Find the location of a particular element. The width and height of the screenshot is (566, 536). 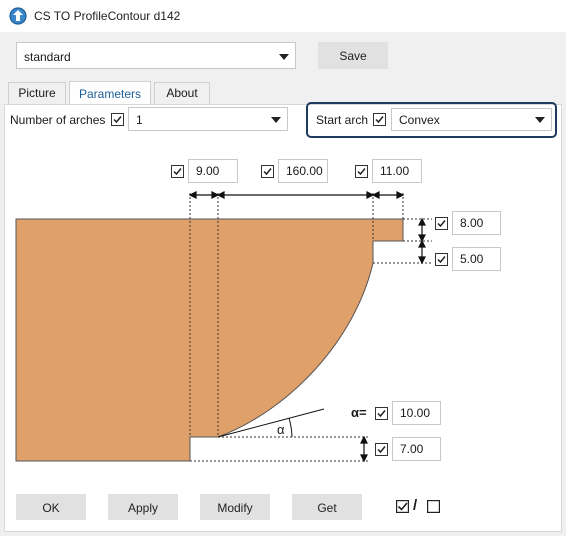

top-middle-dim-input: 160.00 is located at coordinates (303, 171).